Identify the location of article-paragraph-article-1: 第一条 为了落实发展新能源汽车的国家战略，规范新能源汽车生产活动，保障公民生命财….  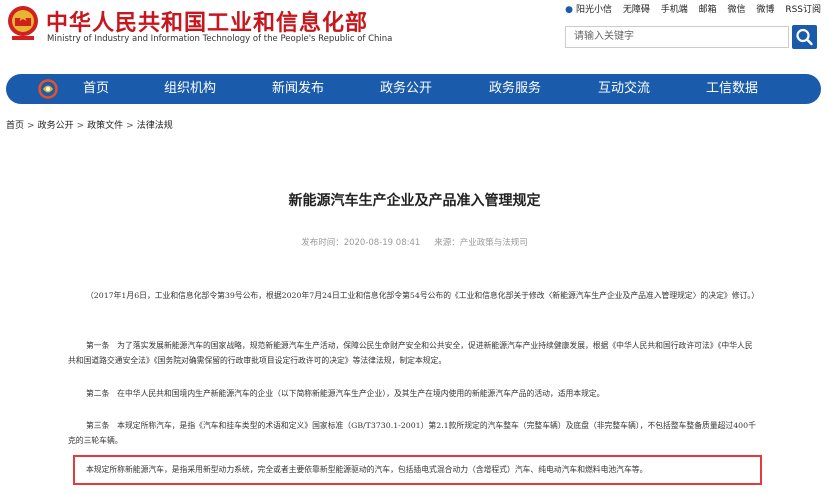
(410, 353).